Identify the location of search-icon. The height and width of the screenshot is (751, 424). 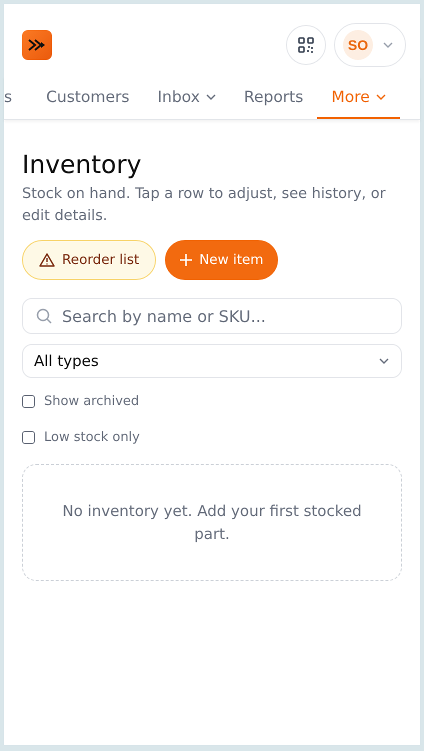
(44, 316).